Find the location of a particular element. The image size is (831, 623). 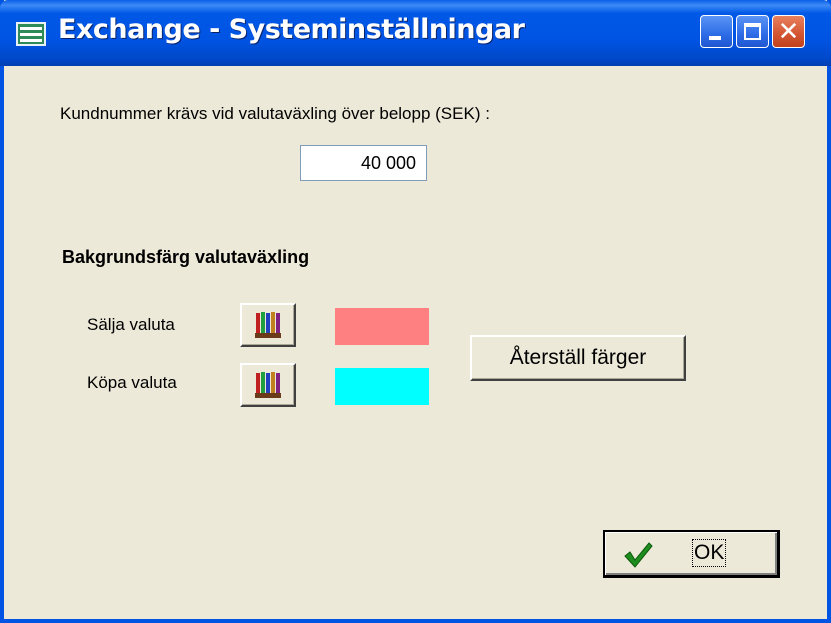

buy-color-swatch is located at coordinates (382, 386).